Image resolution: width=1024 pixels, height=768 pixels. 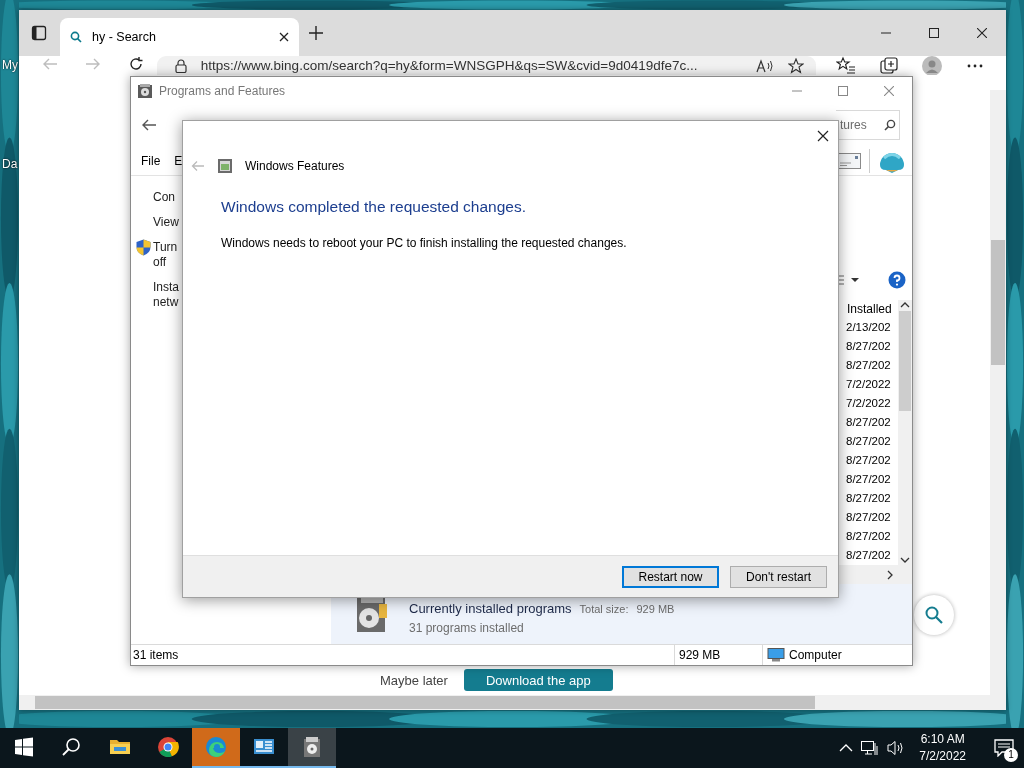 I want to click on collections-icon, so click(x=888, y=65).